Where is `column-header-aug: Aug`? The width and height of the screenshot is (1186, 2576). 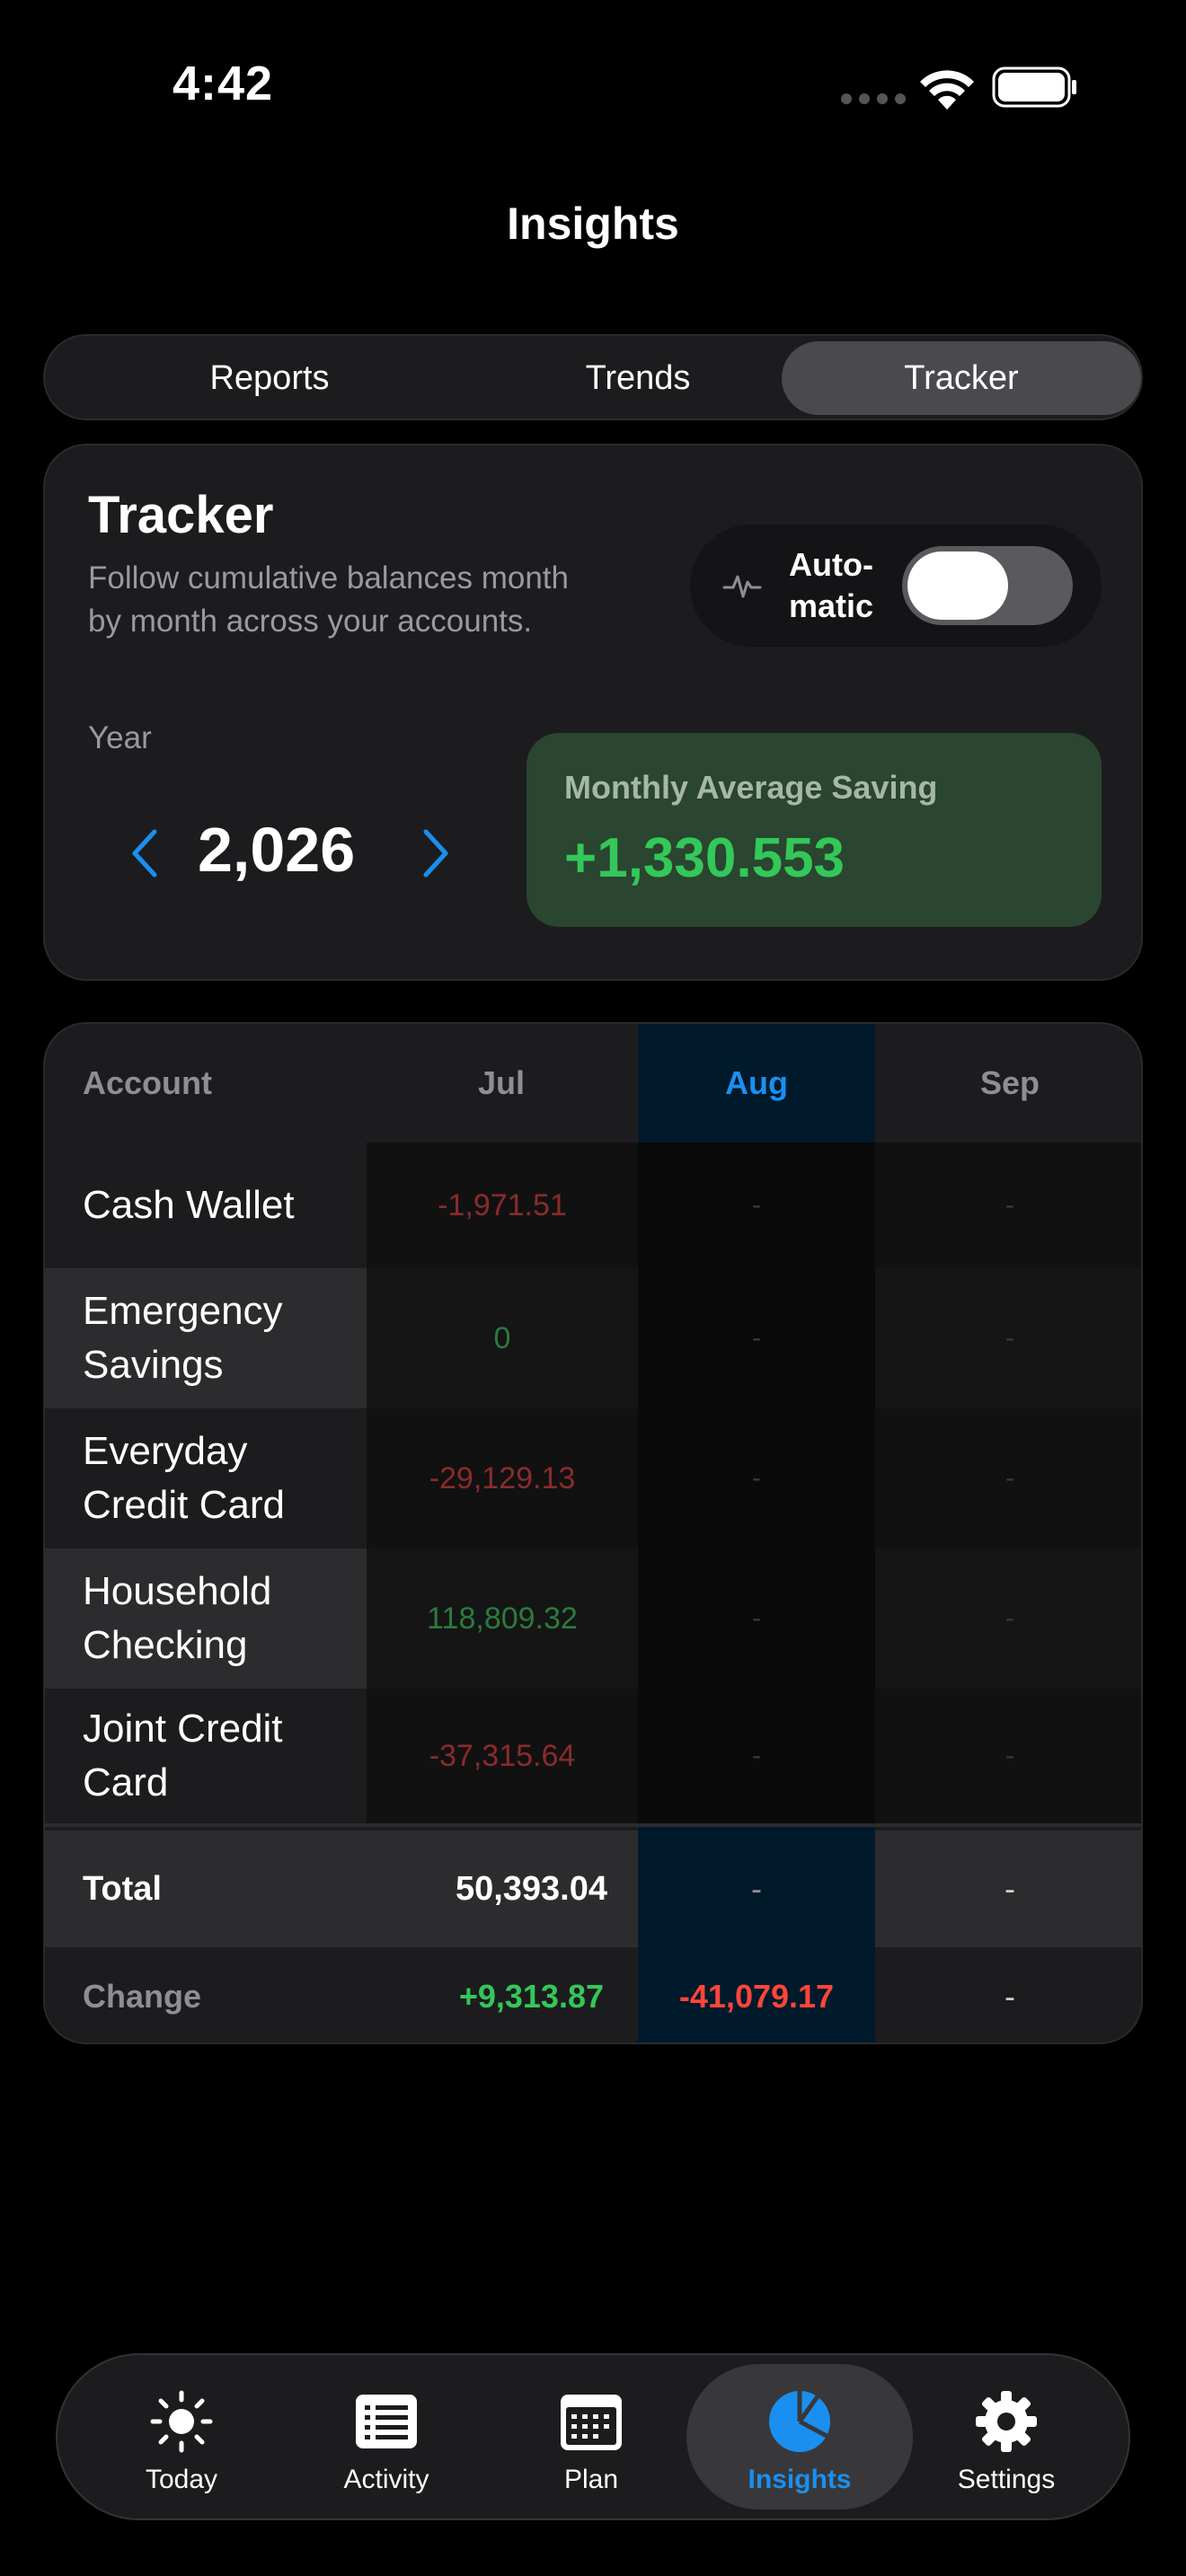 column-header-aug: Aug is located at coordinates (756, 1082).